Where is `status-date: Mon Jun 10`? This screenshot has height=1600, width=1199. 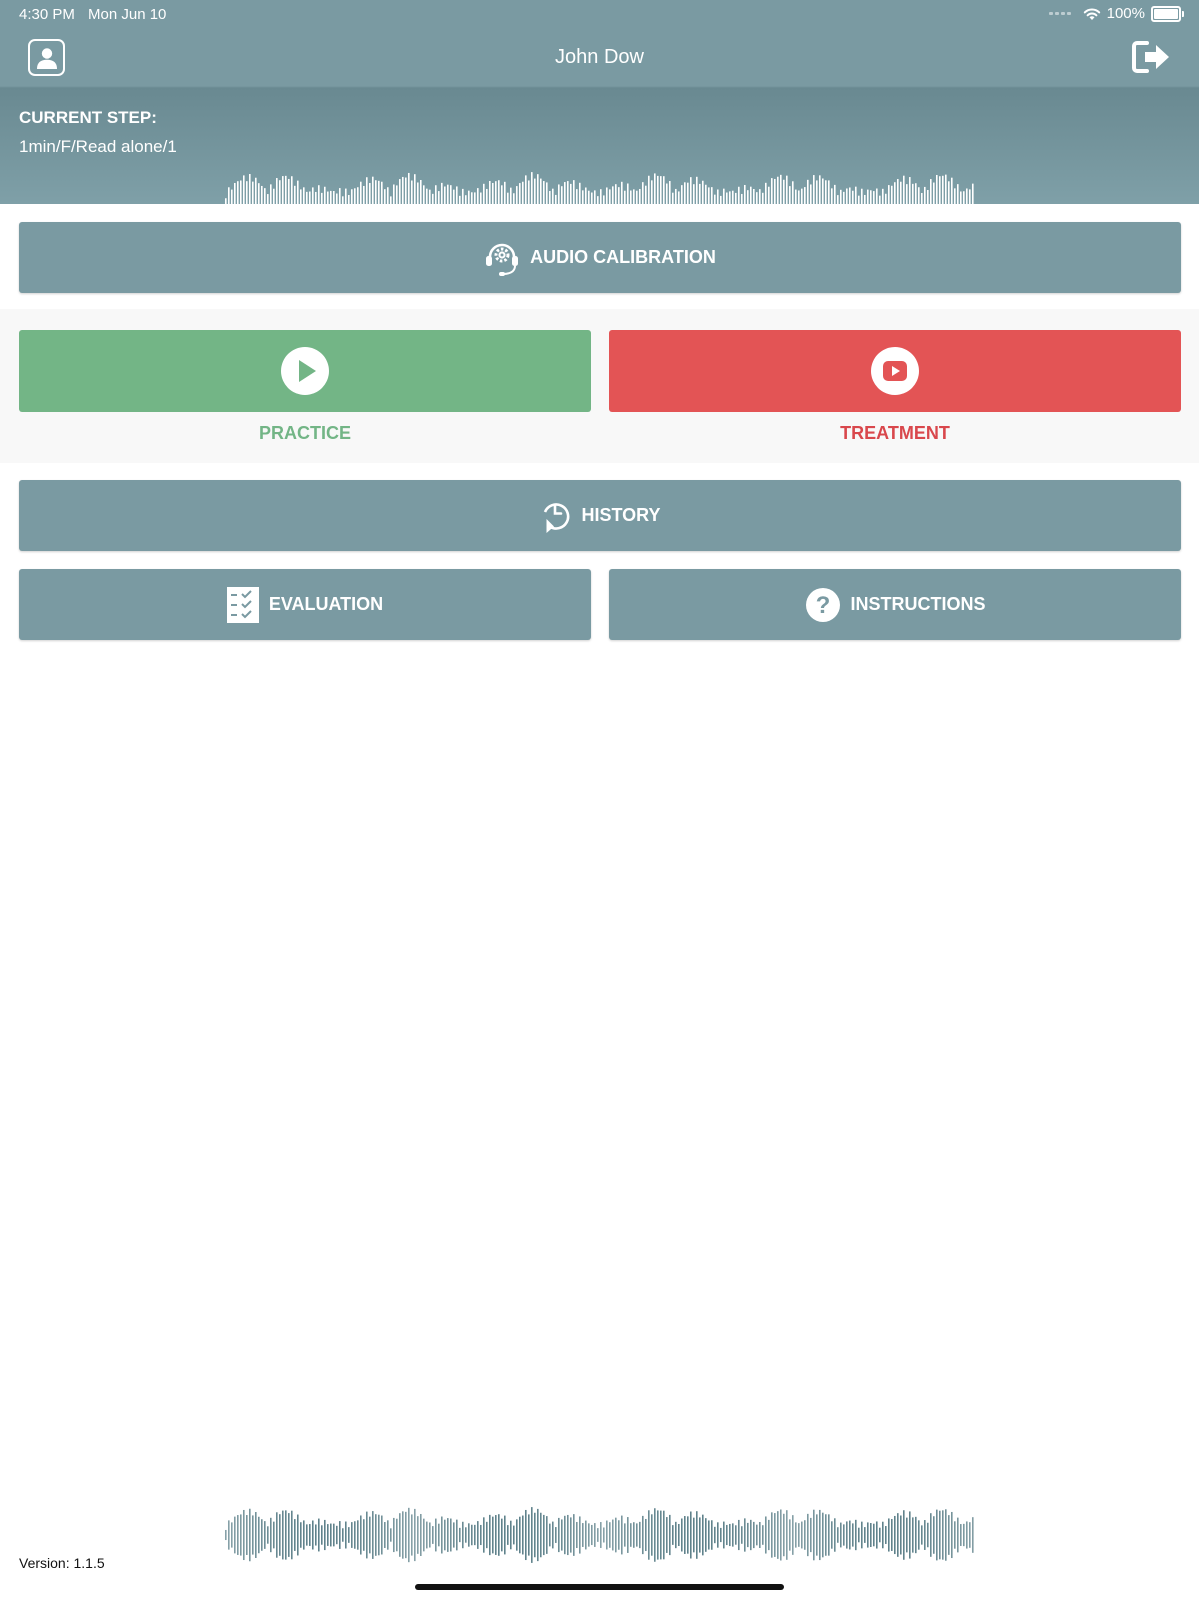
status-date: Mon Jun 10 is located at coordinates (127, 14).